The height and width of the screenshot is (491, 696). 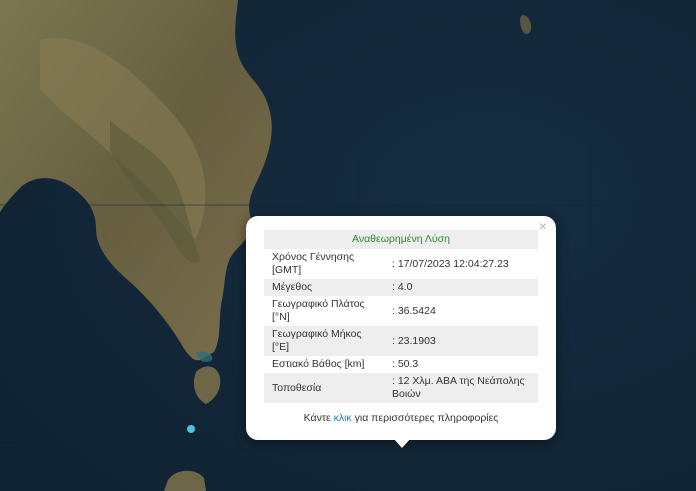 I want to click on more-suffix: για περισσότερες πληροφορίες, so click(x=425, y=418).